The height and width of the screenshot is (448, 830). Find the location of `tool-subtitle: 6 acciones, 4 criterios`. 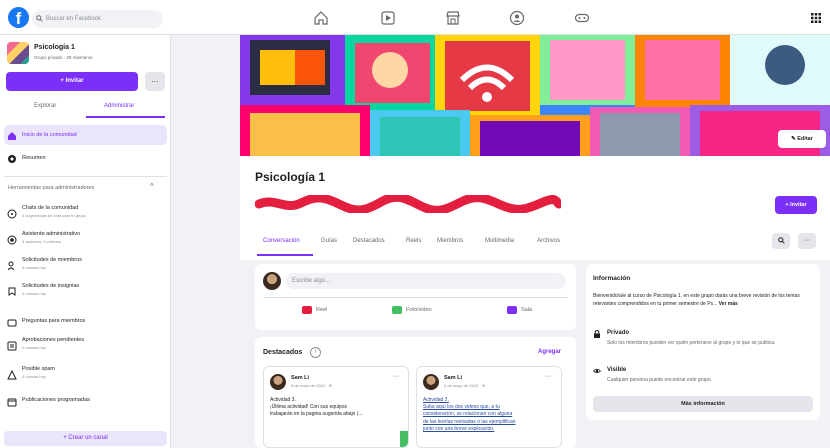

tool-subtitle: 6 acciones, 4 criterios is located at coordinates (41, 241).